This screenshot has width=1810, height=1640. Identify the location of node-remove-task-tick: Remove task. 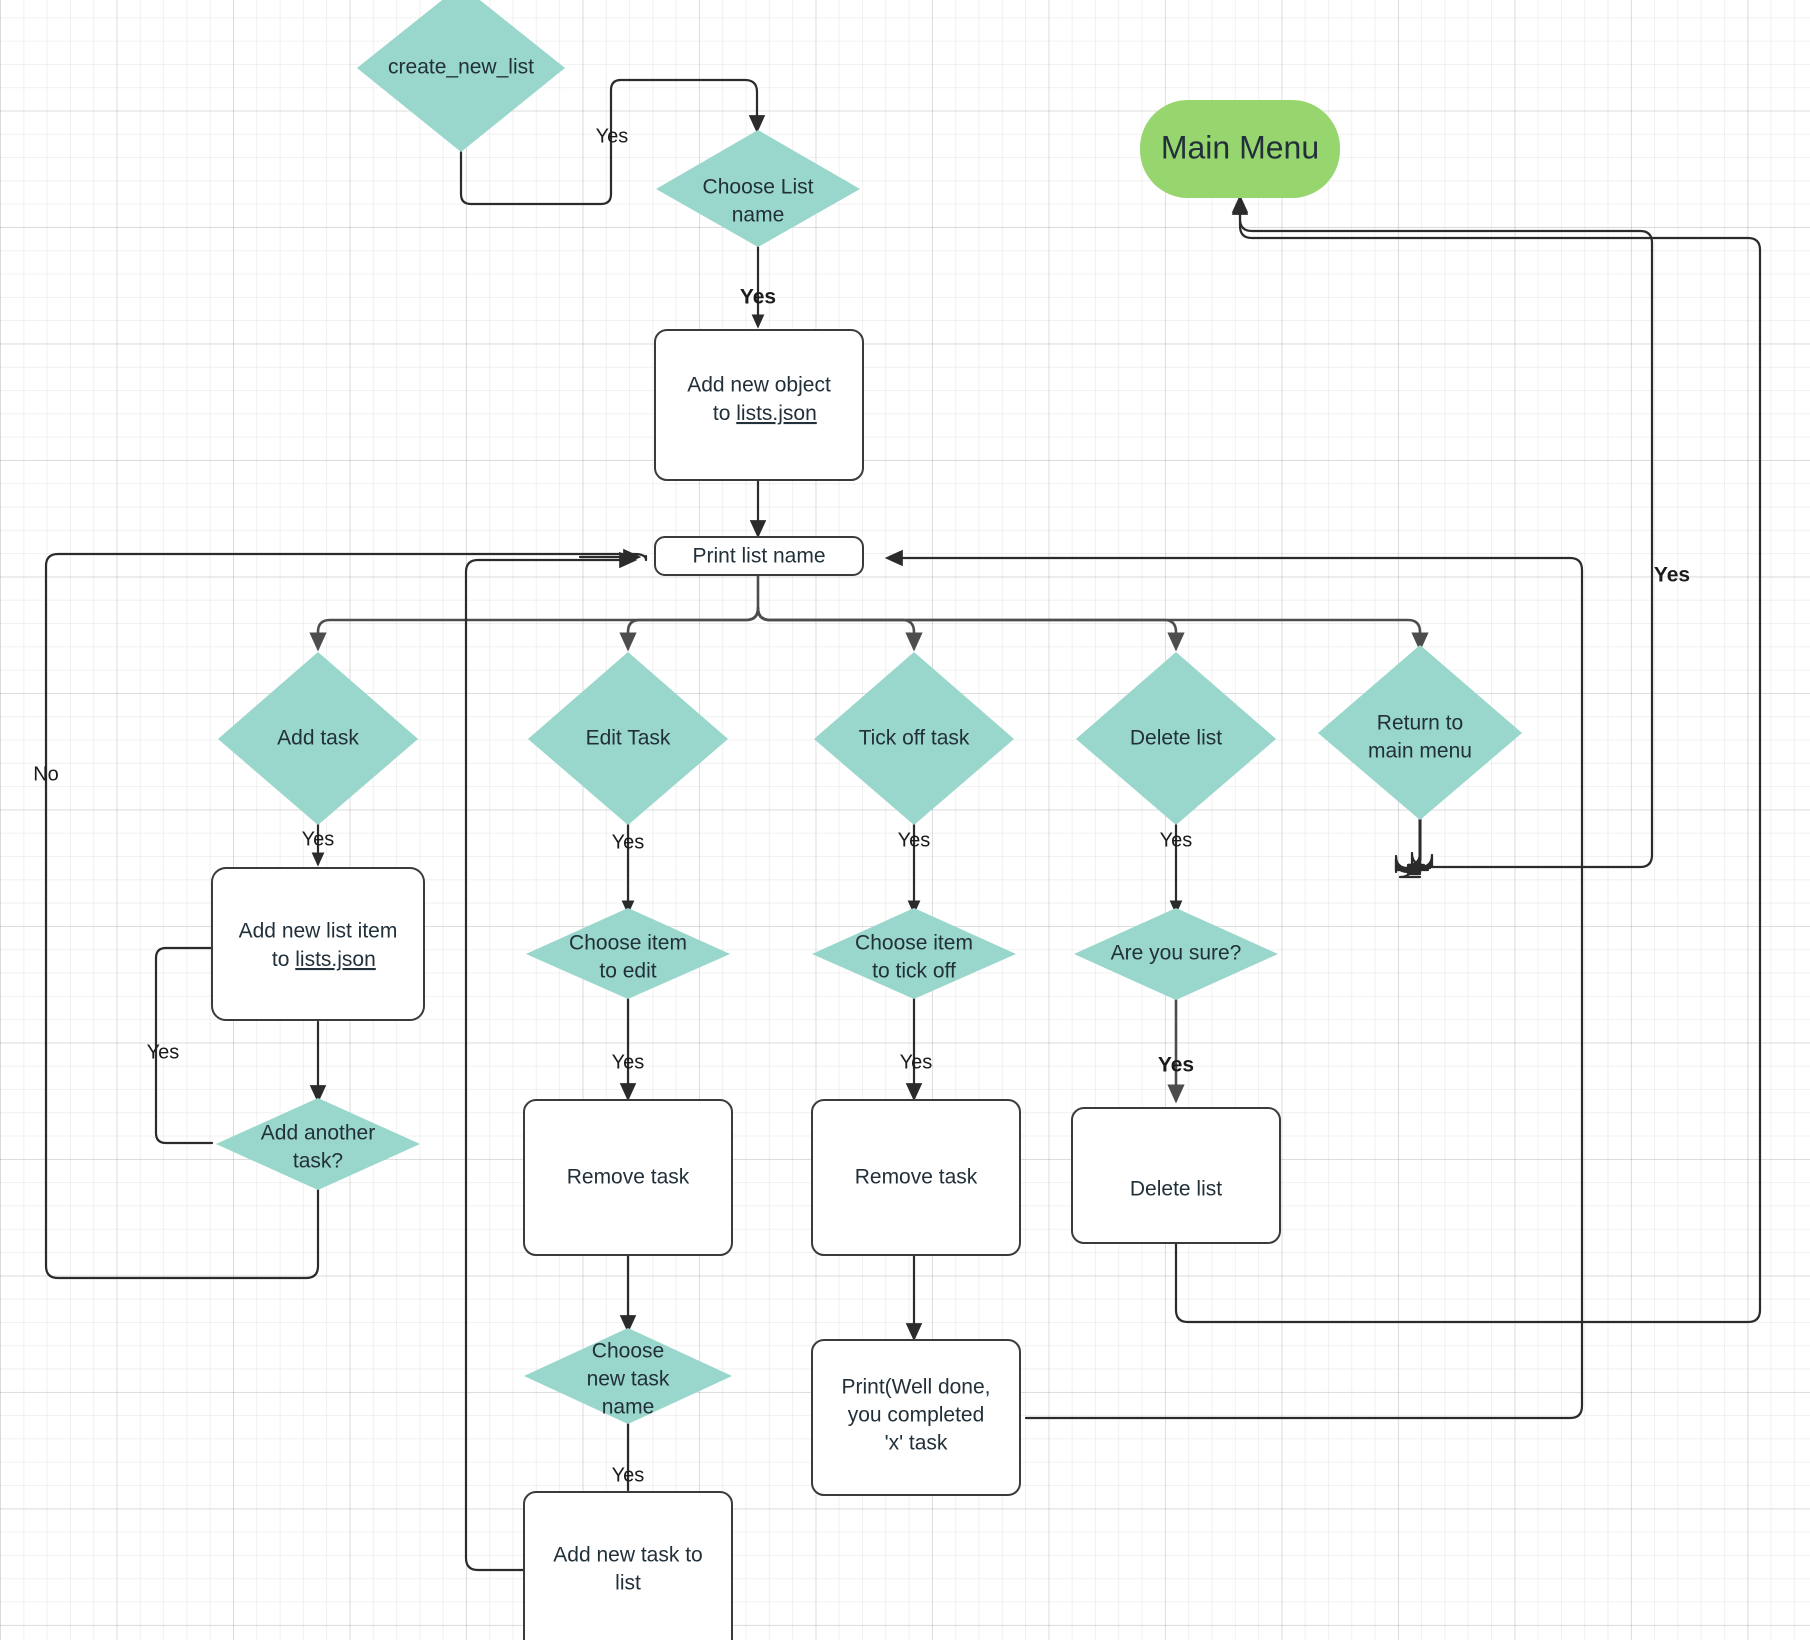
(916, 1177).